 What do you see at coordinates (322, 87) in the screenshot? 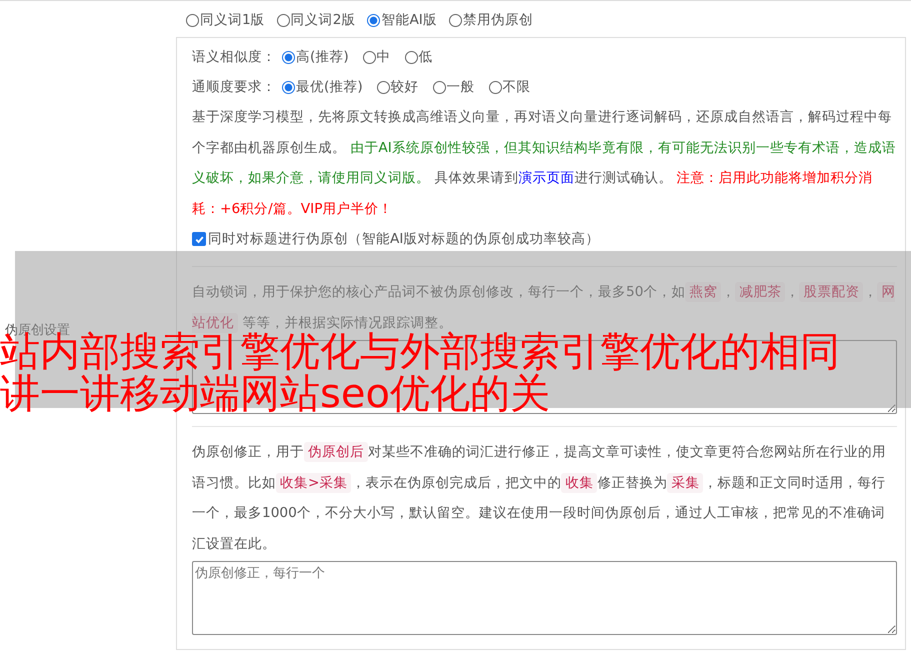
I see `fluency-radio-option: 最优(推荐)` at bounding box center [322, 87].